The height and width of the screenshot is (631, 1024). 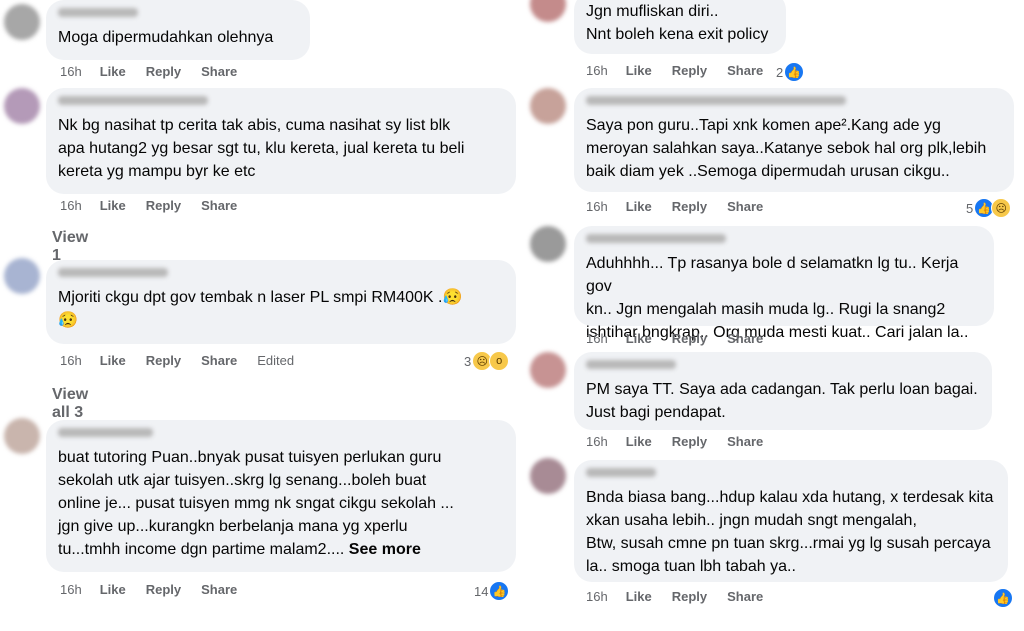 I want to click on reaction-summary: 👍, so click(x=1004, y=598).